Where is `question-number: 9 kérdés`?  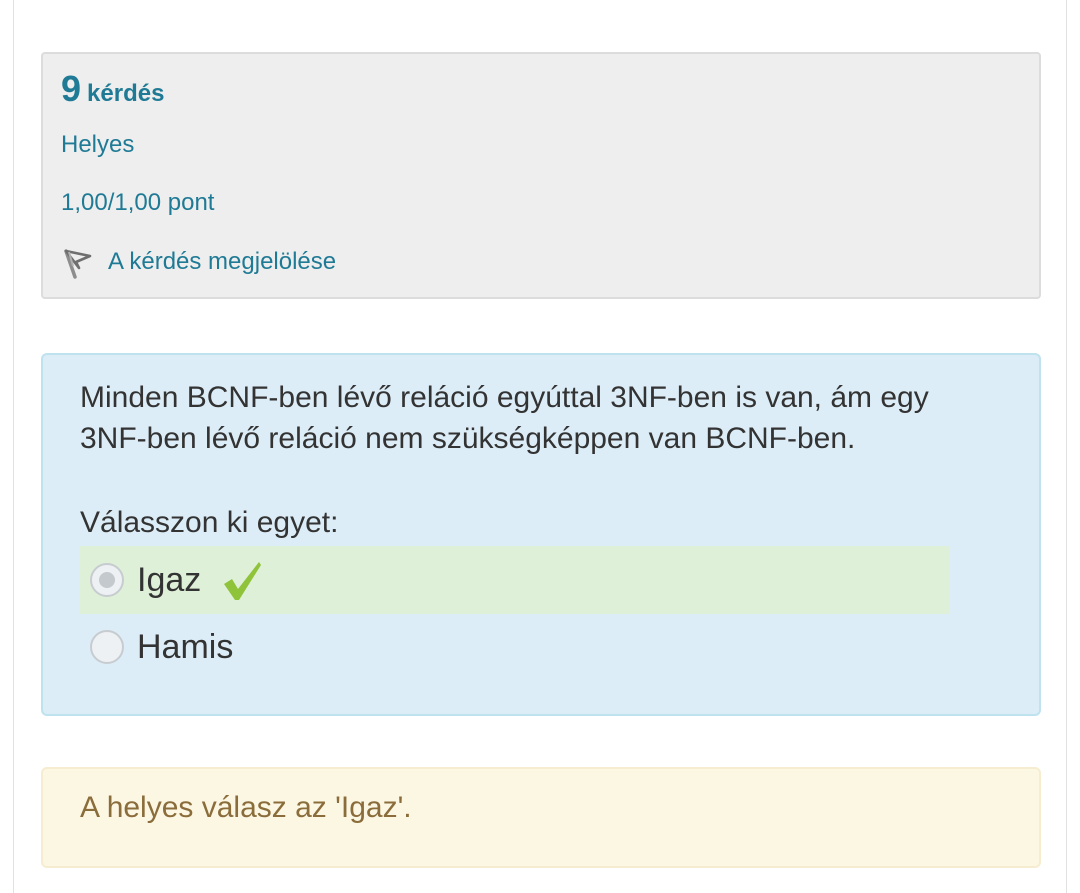
question-number: 9 kérdés is located at coordinates (112, 89).